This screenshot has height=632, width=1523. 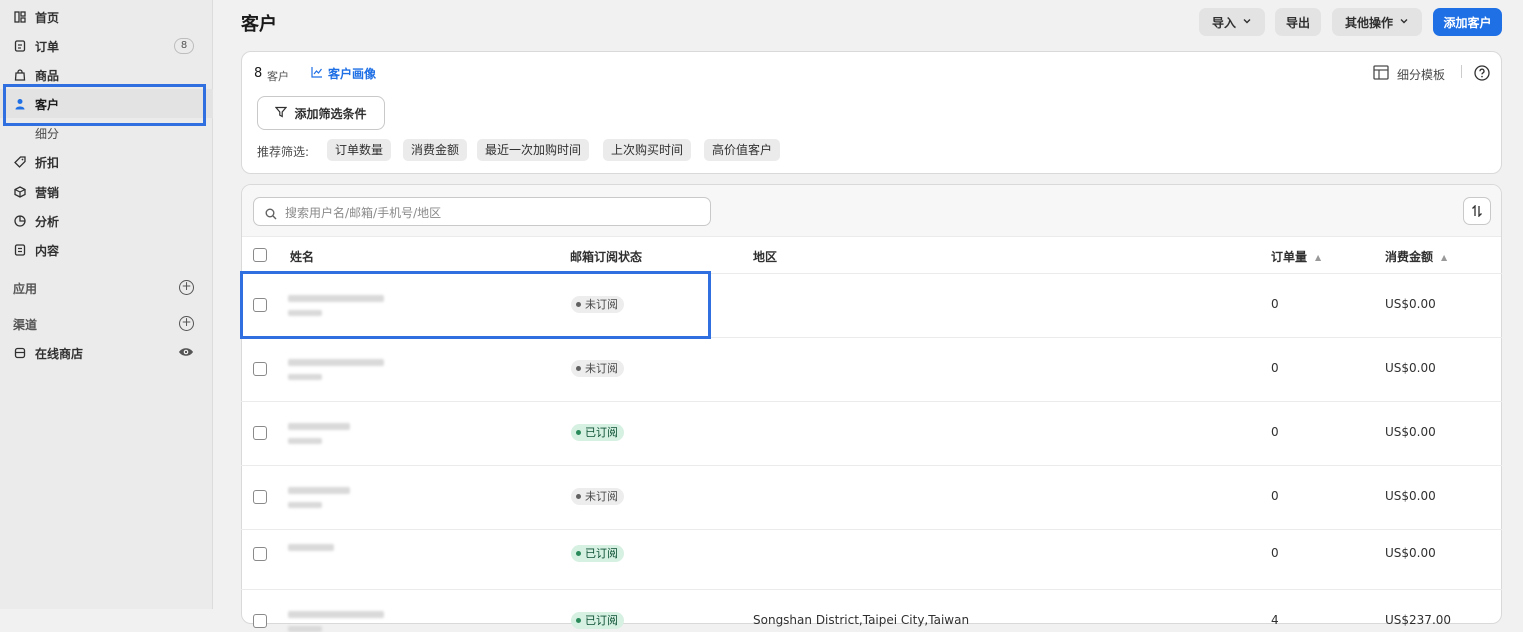 I want to click on recommended-filters-label: 推荐筛选:, so click(x=283, y=152).